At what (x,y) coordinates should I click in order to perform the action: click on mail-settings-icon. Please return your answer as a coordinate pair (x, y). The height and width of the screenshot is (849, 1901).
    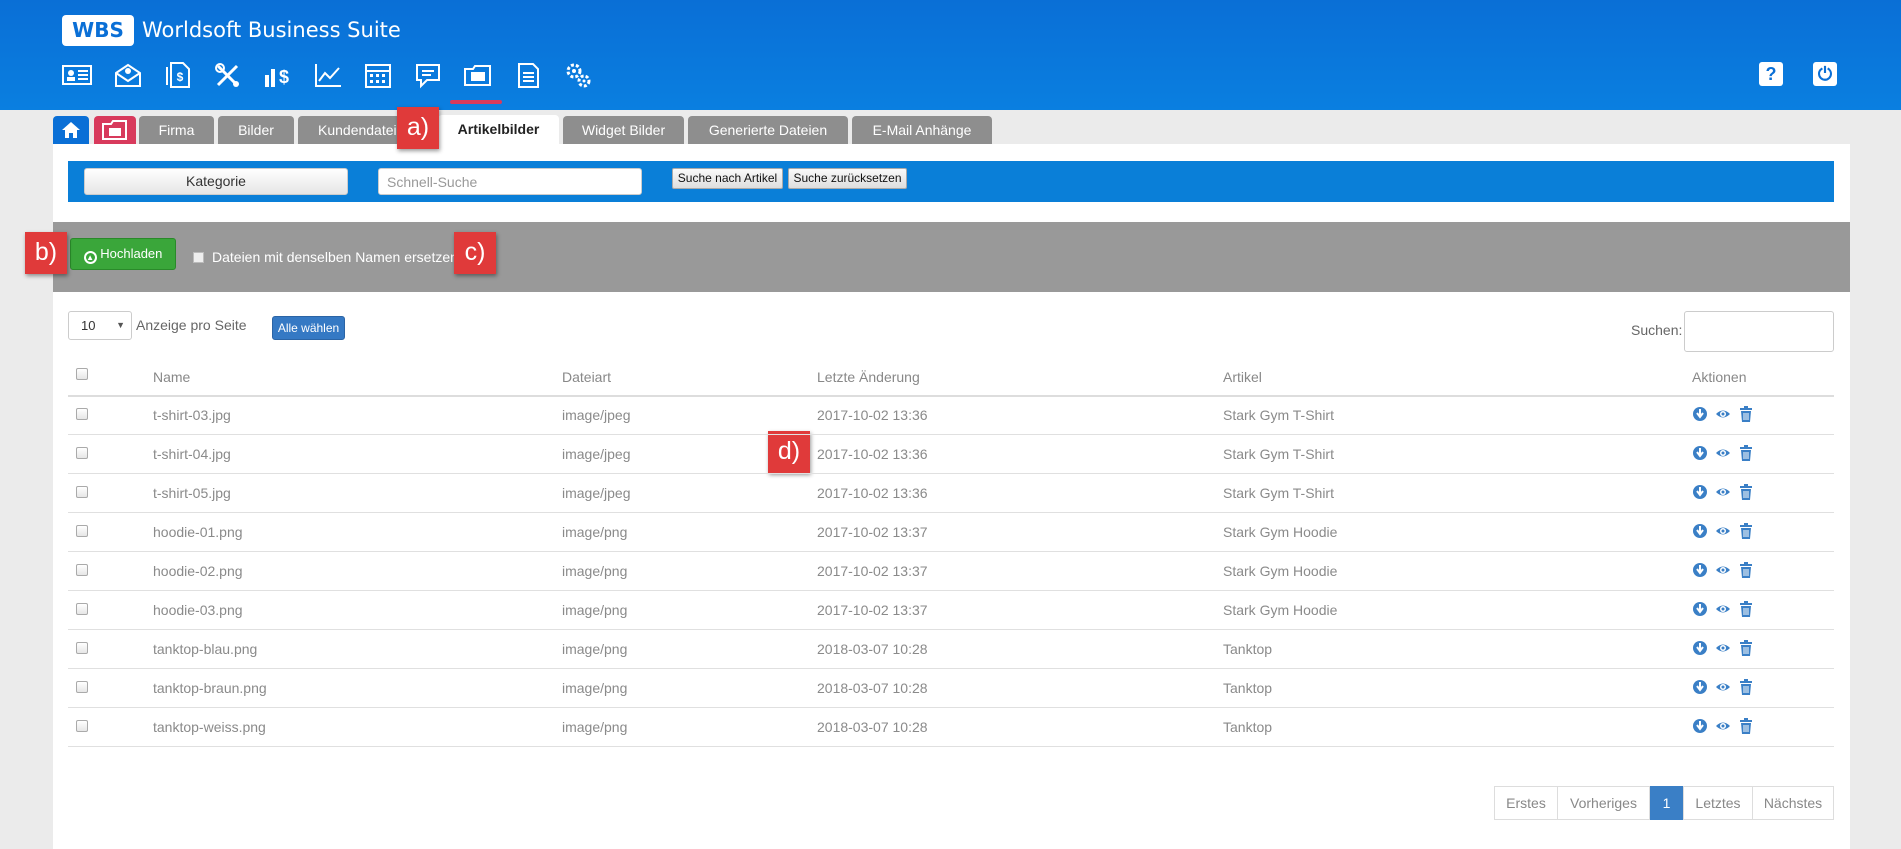
    Looking at the image, I should click on (128, 75).